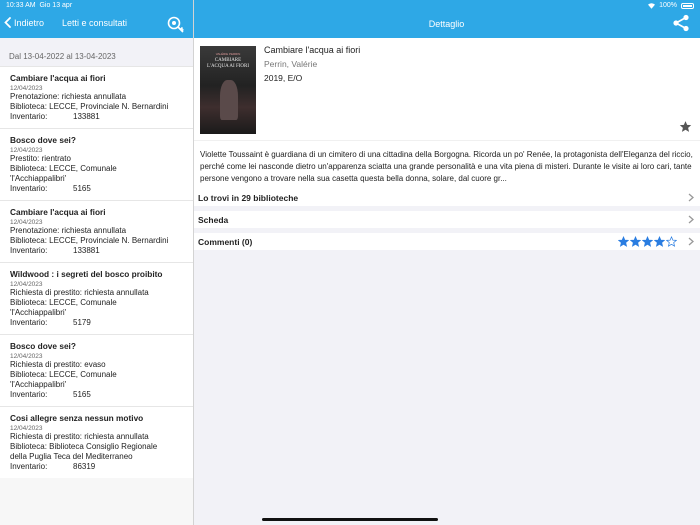 This screenshot has height=525, width=700. Describe the element at coordinates (56, 5) in the screenshot. I see `status-date: Gio 13 apr` at that location.